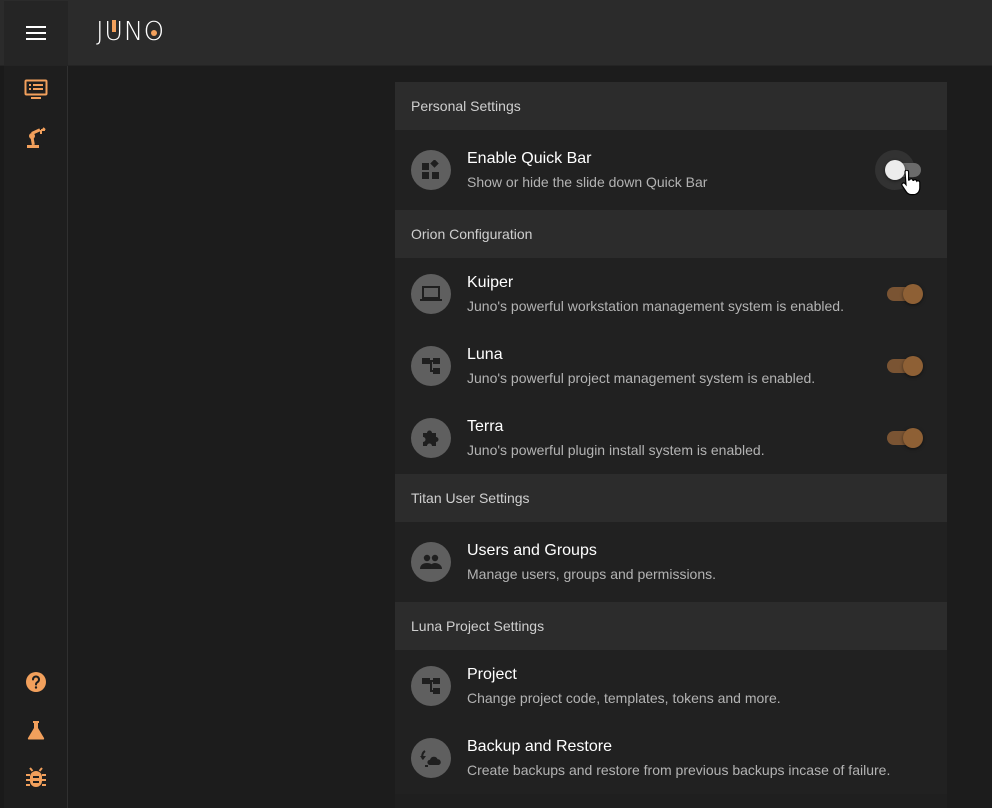 Image resolution: width=992 pixels, height=808 pixels. I want to click on cloud-sync-icon, so click(430, 758).